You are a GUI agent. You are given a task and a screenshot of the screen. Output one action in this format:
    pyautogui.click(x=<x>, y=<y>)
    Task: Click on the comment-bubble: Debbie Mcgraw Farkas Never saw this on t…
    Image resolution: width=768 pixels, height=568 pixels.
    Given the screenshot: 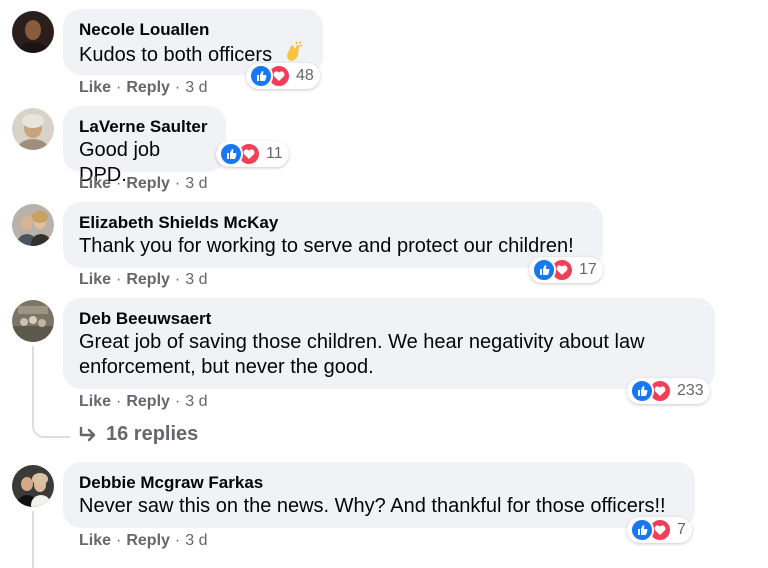 What is the action you would take?
    pyautogui.click(x=379, y=495)
    